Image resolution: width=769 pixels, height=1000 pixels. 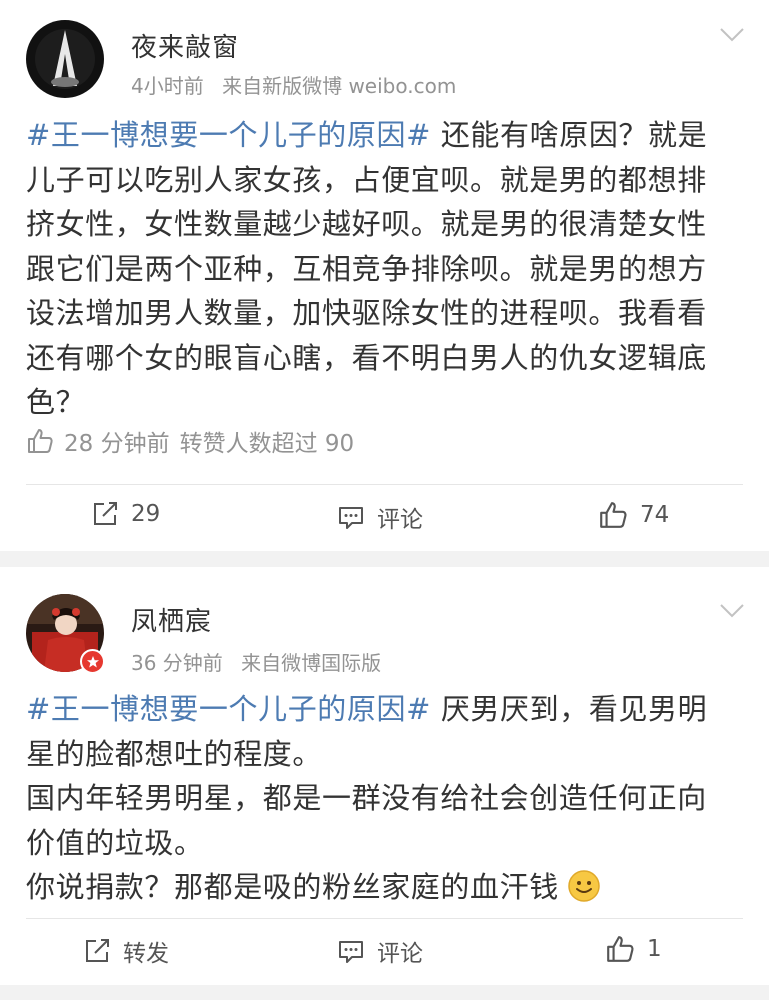 What do you see at coordinates (366, 357) in the screenshot?
I see `post-line: 还有哪个女的眼盲心瞎，看不明白男人的仇女逻辑底` at bounding box center [366, 357].